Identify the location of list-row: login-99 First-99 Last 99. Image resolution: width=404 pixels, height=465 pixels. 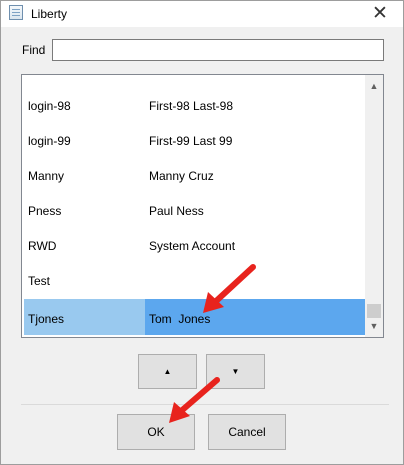
(193, 141).